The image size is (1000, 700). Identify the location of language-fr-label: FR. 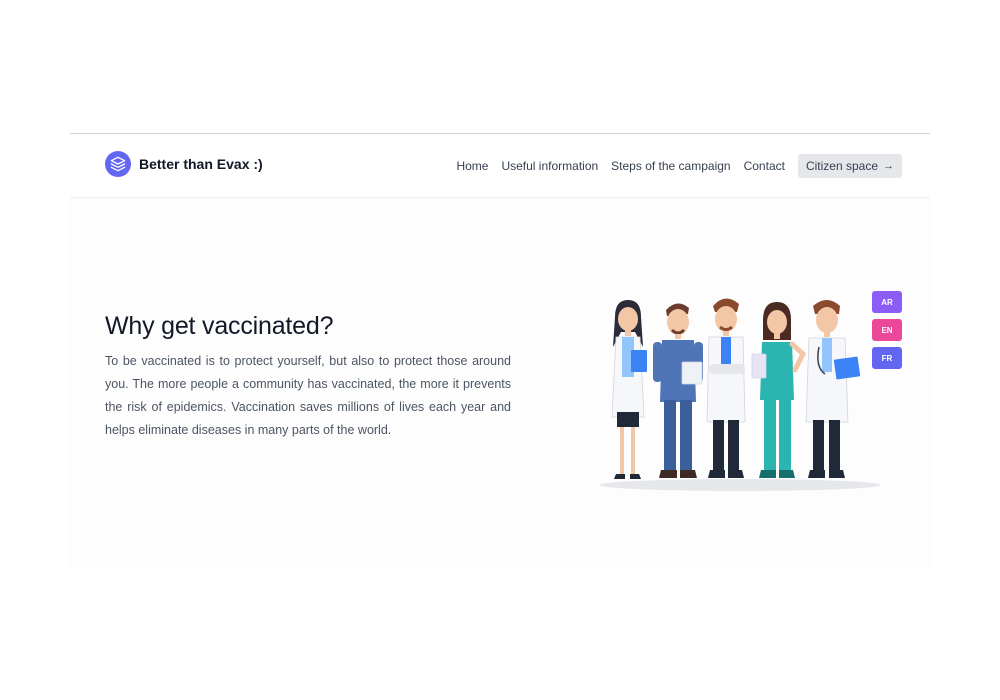
(887, 358).